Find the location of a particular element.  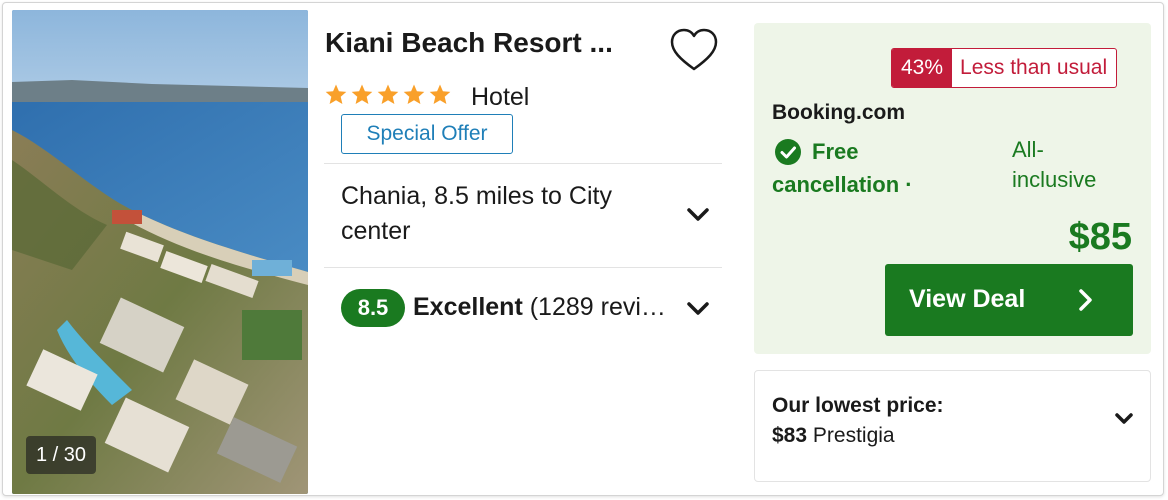

free-cancellation-line2: cancellation · is located at coordinates (842, 184).